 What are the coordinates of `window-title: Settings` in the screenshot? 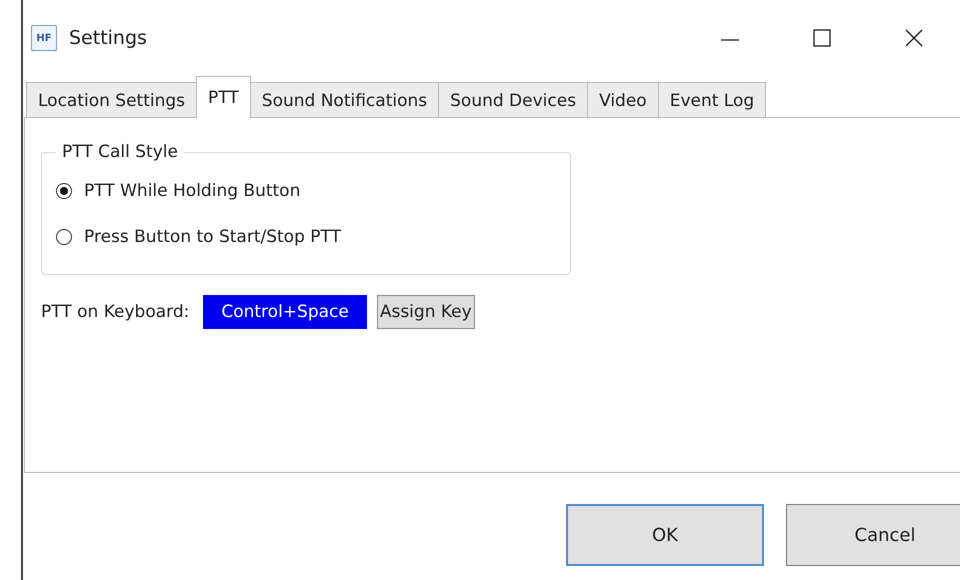 It's located at (108, 38).